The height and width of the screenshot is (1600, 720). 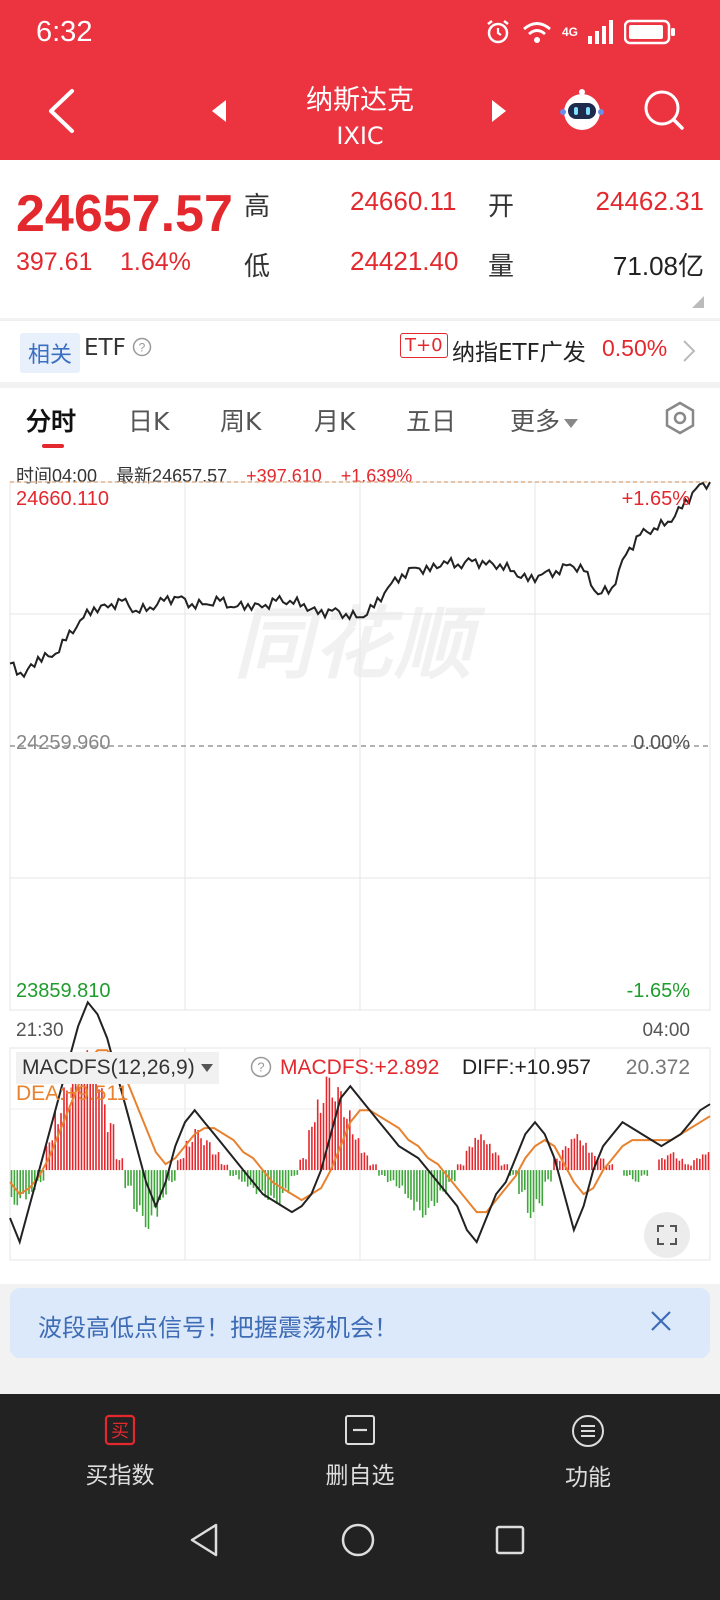 I want to click on open-label: 开, so click(x=501, y=207).